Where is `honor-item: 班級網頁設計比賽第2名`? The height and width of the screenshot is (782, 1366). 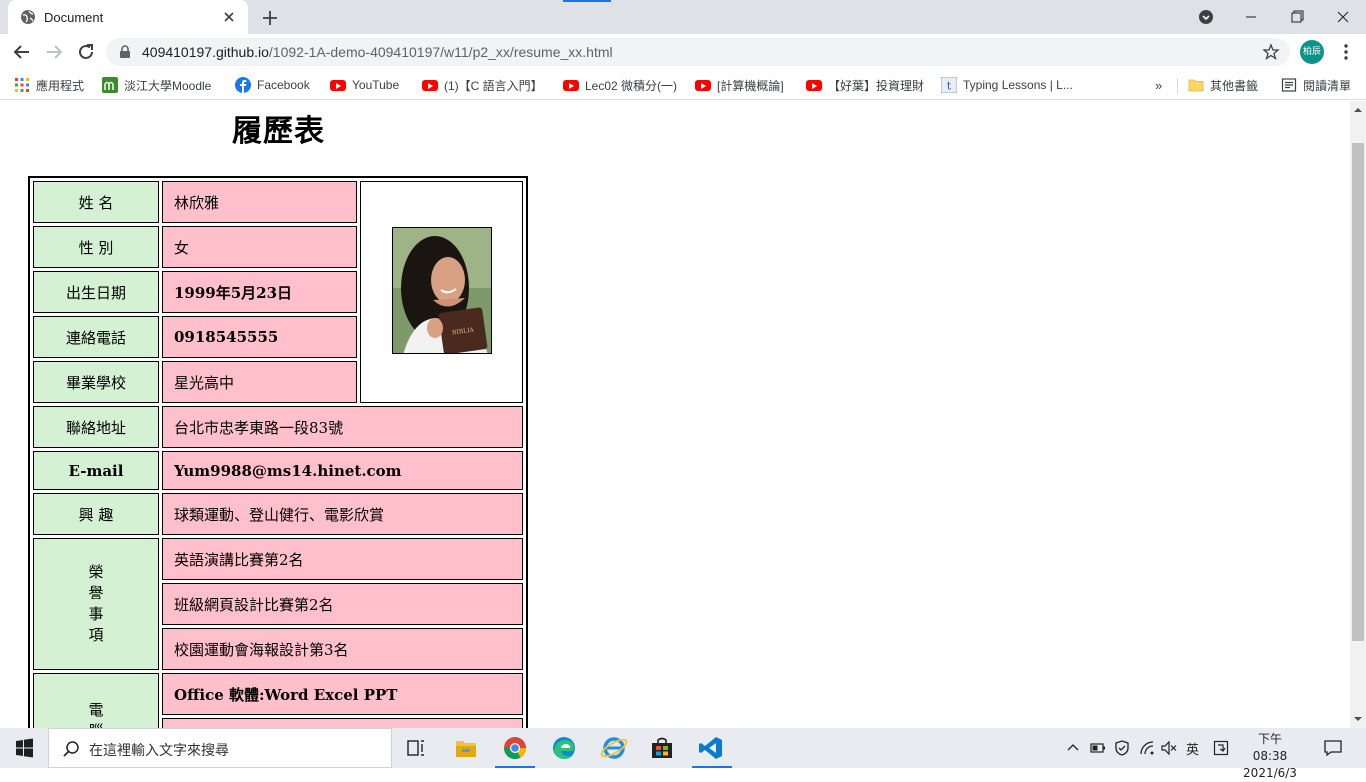 honor-item: 班級網頁設計比賽第2名 is located at coordinates (342, 604).